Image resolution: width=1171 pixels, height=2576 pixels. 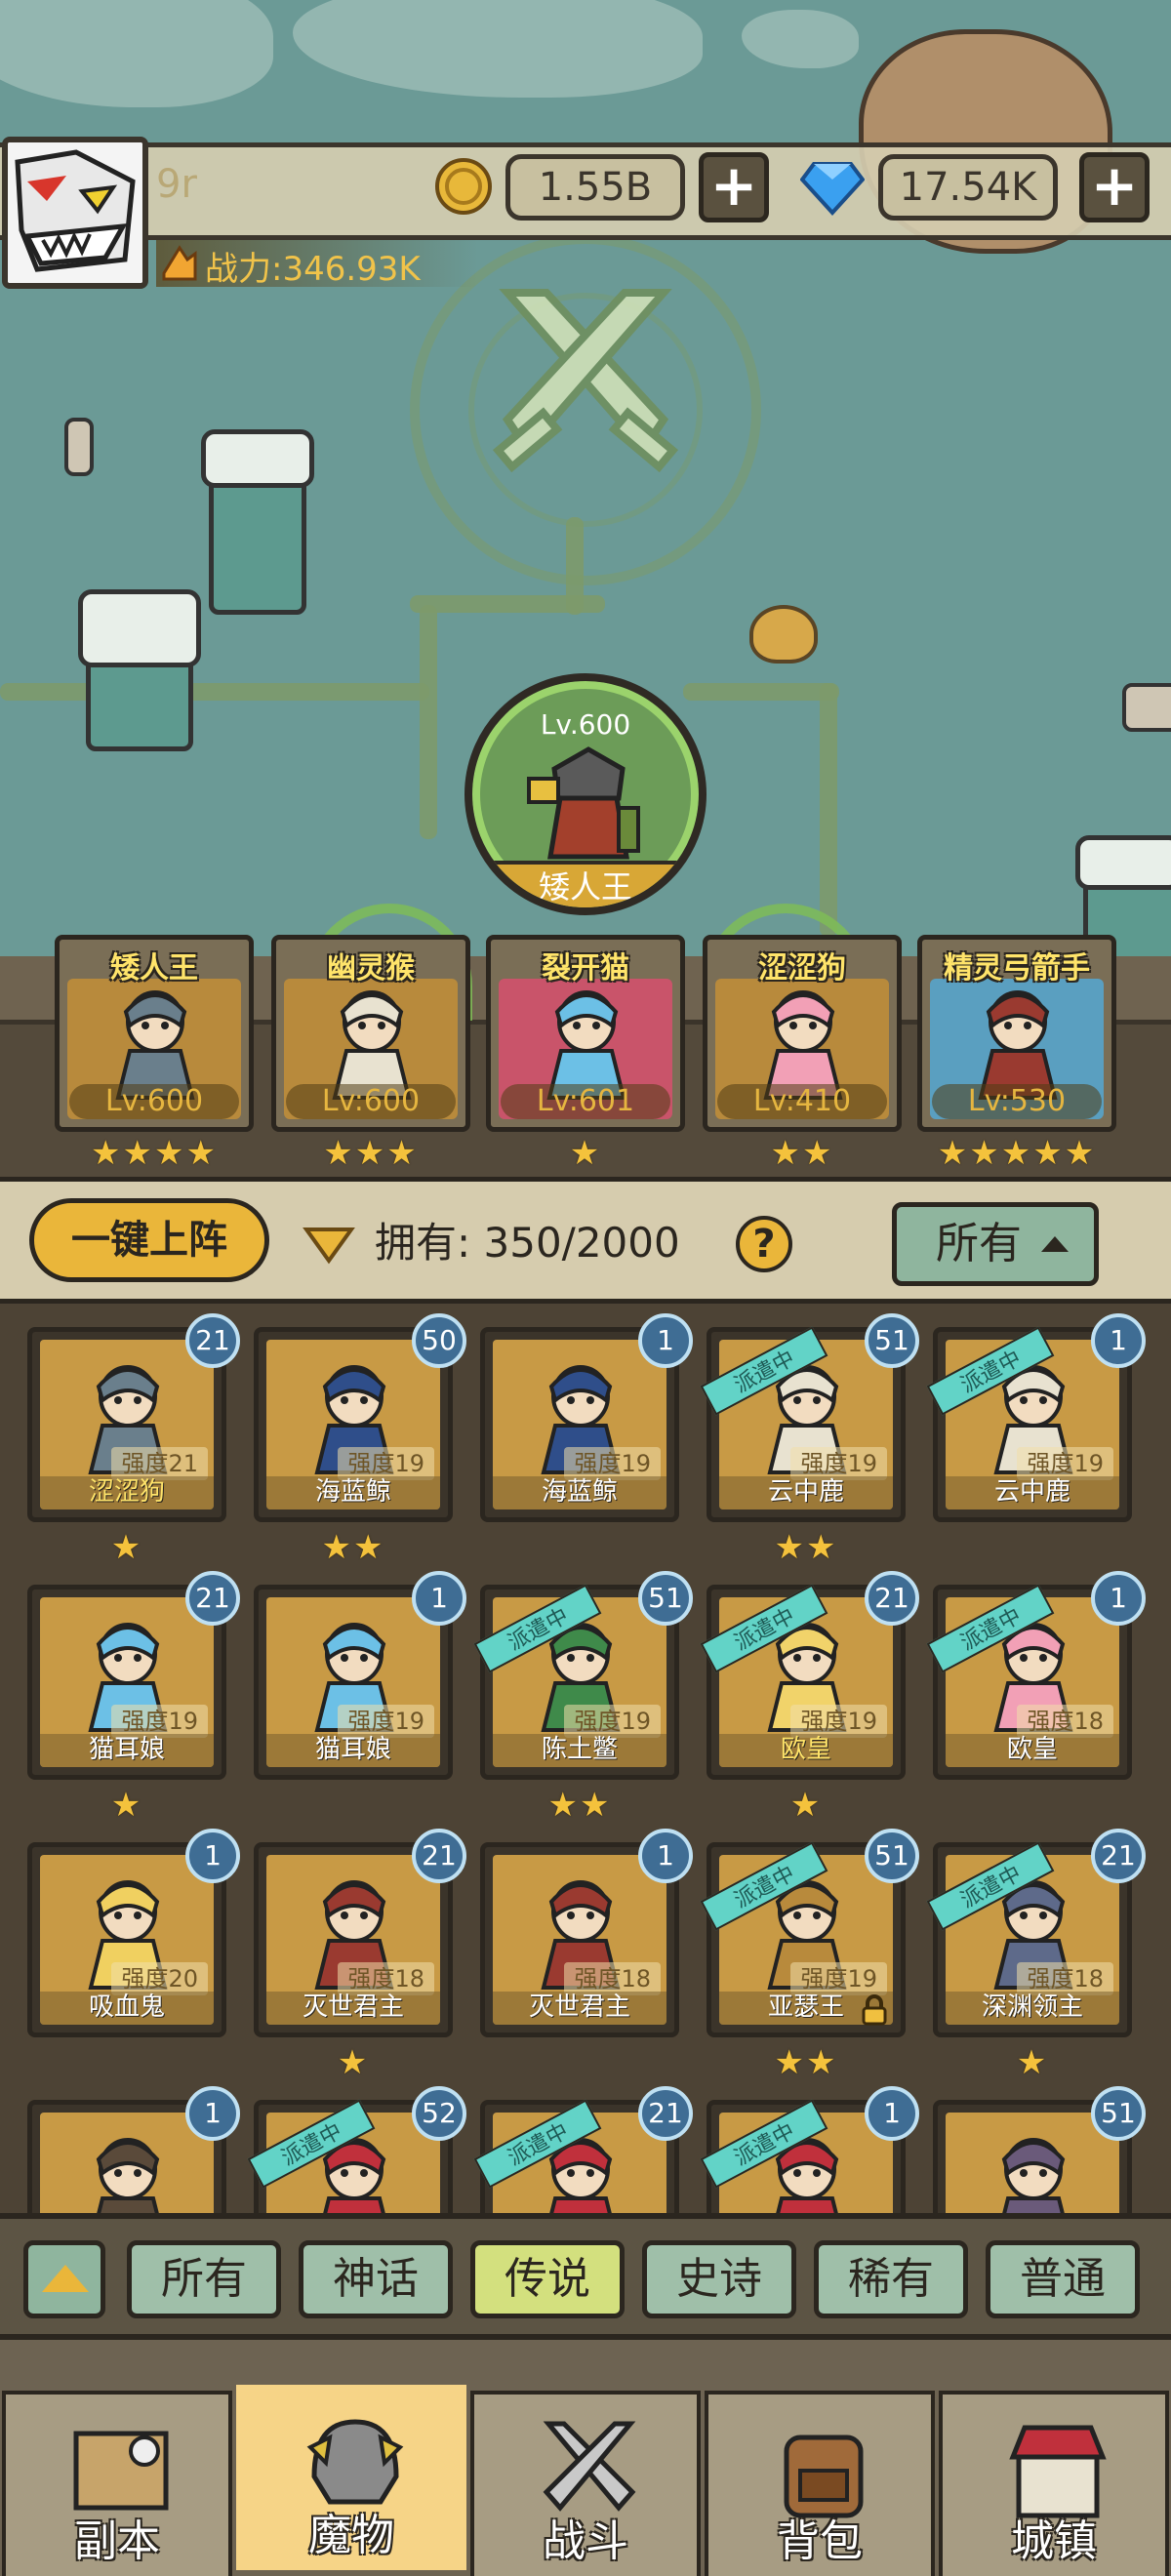 I want to click on rarity-filter-3: 史诗, so click(x=719, y=2279).